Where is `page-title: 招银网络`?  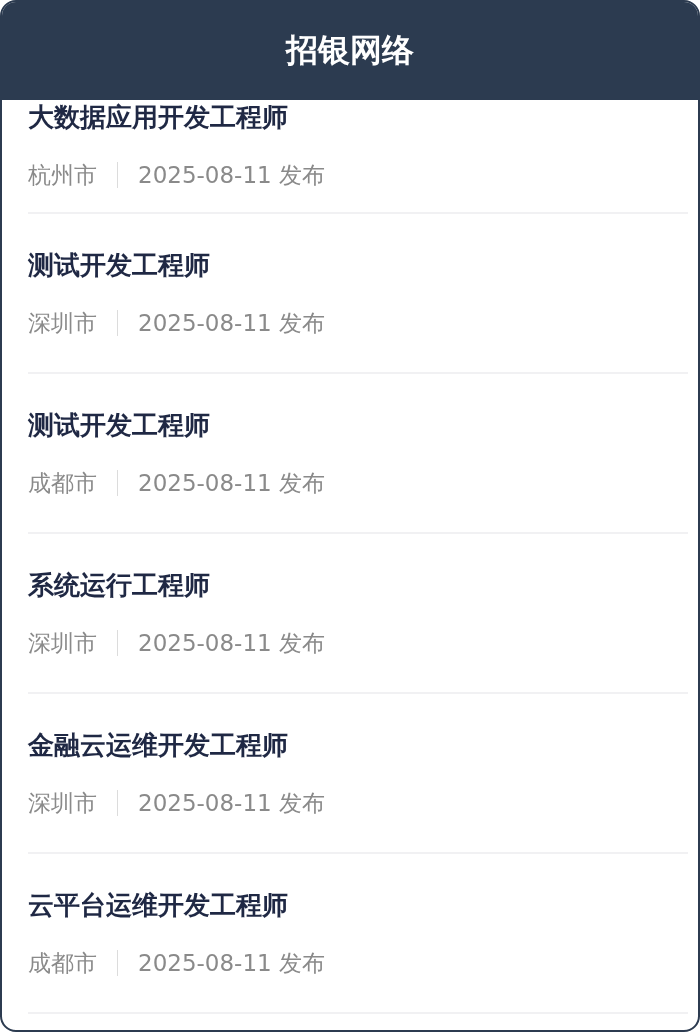
page-title: 招银网络 is located at coordinates (350, 50).